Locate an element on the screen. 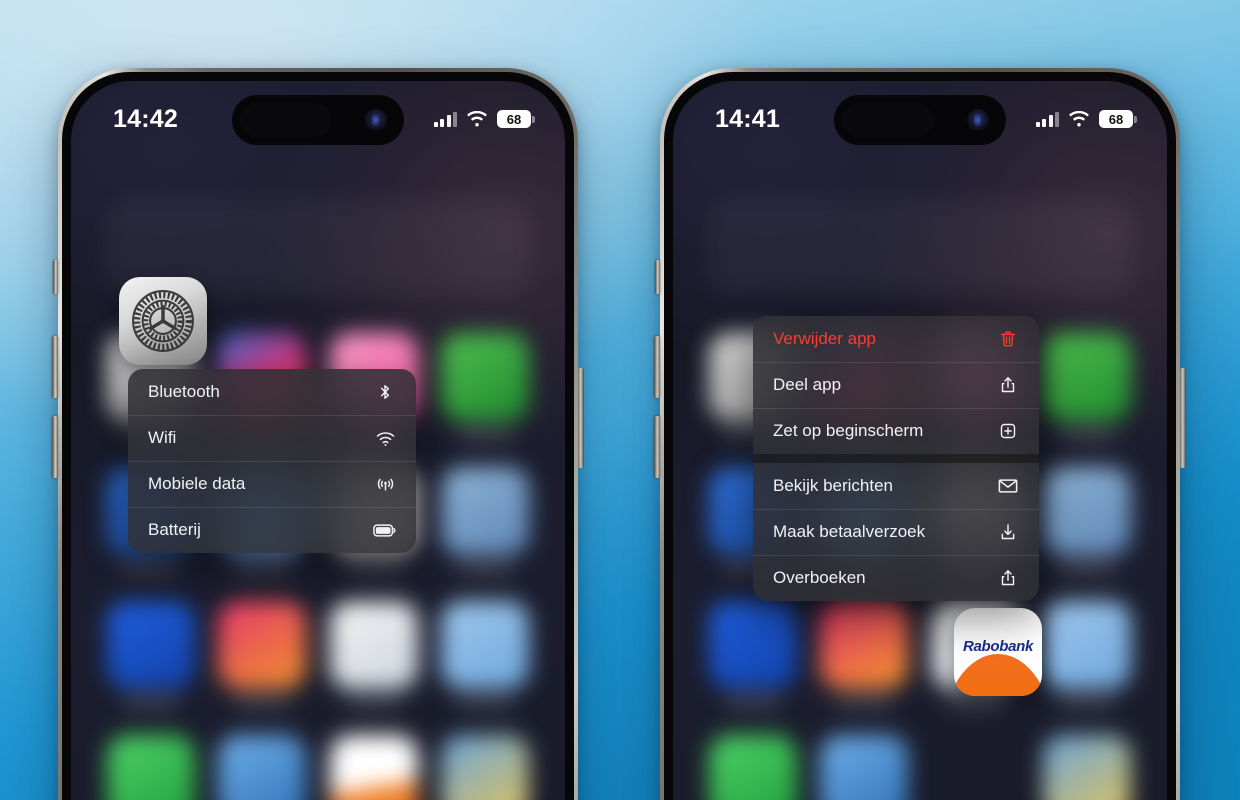  download-icon is located at coordinates (1008, 532).